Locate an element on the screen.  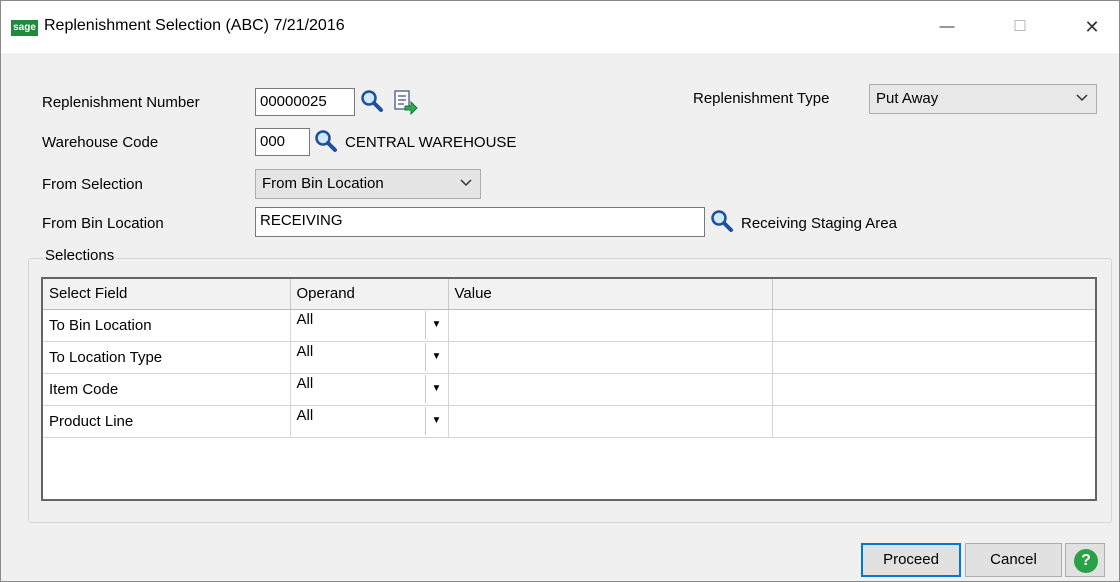
from-selection-label: From Selection is located at coordinates (92, 184).